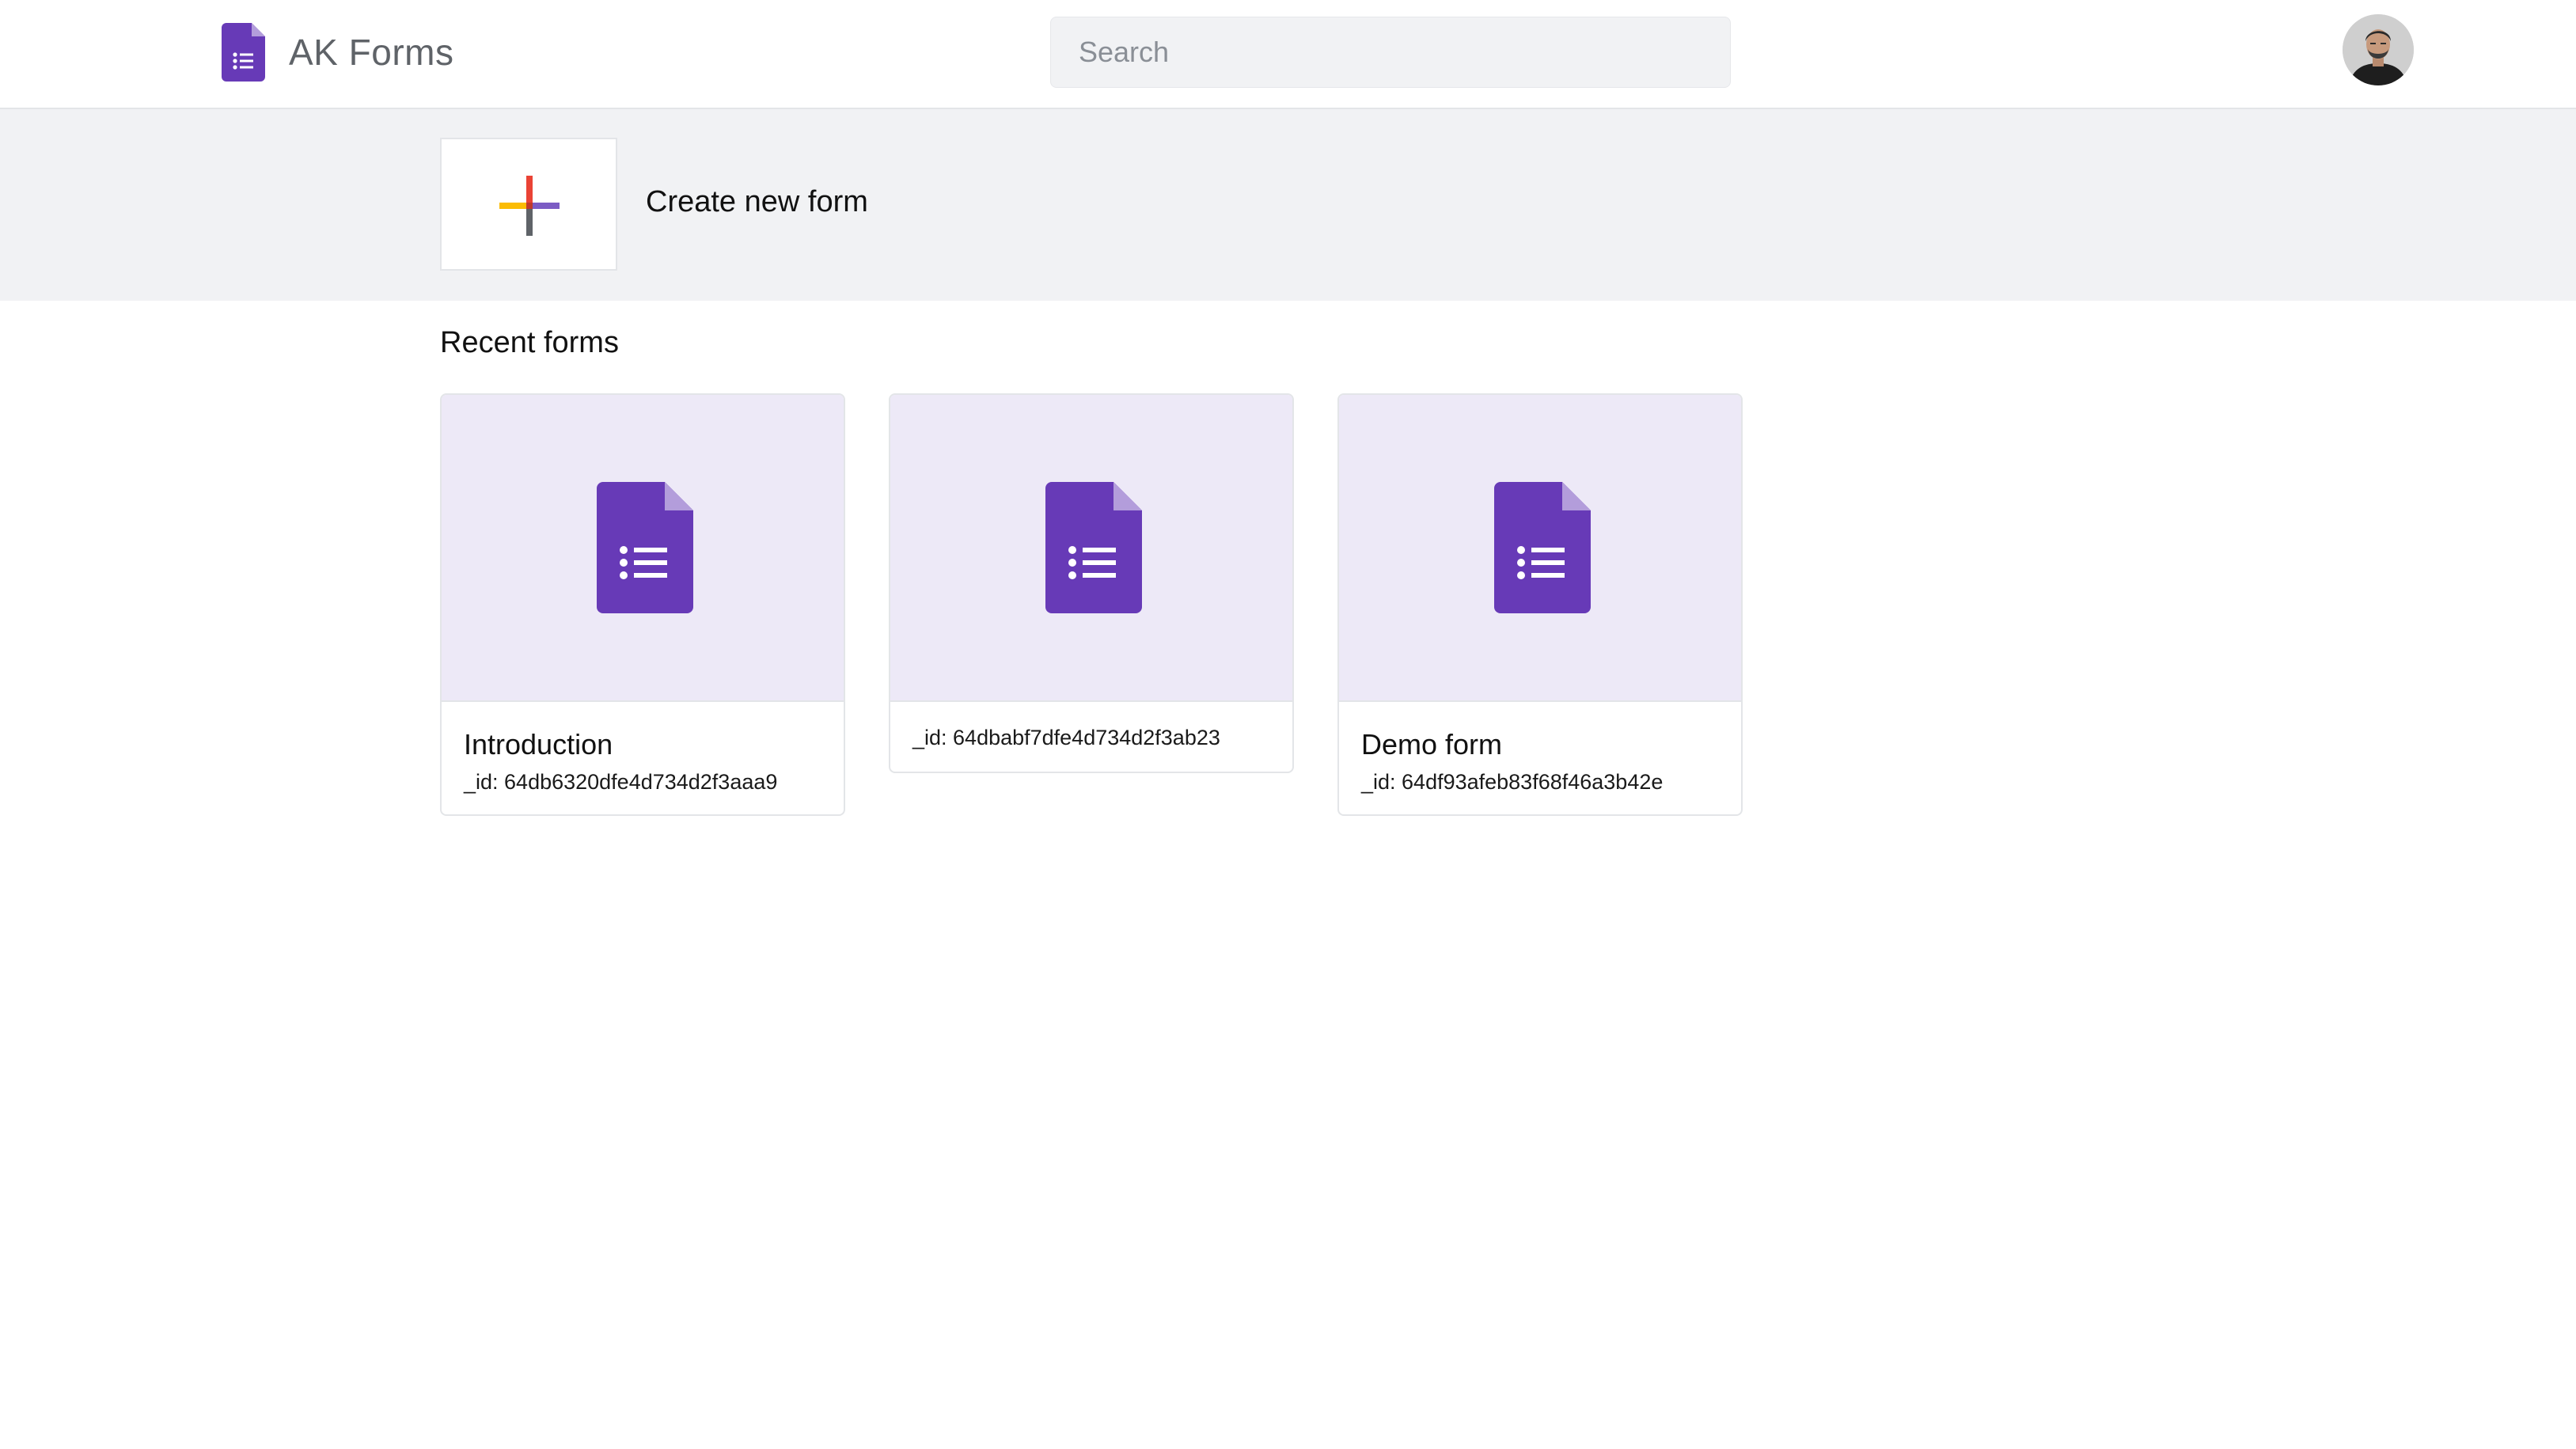  I want to click on form-card-body: Demo form _id: 64df93afeb83f68f46a3b42e, so click(1540, 758).